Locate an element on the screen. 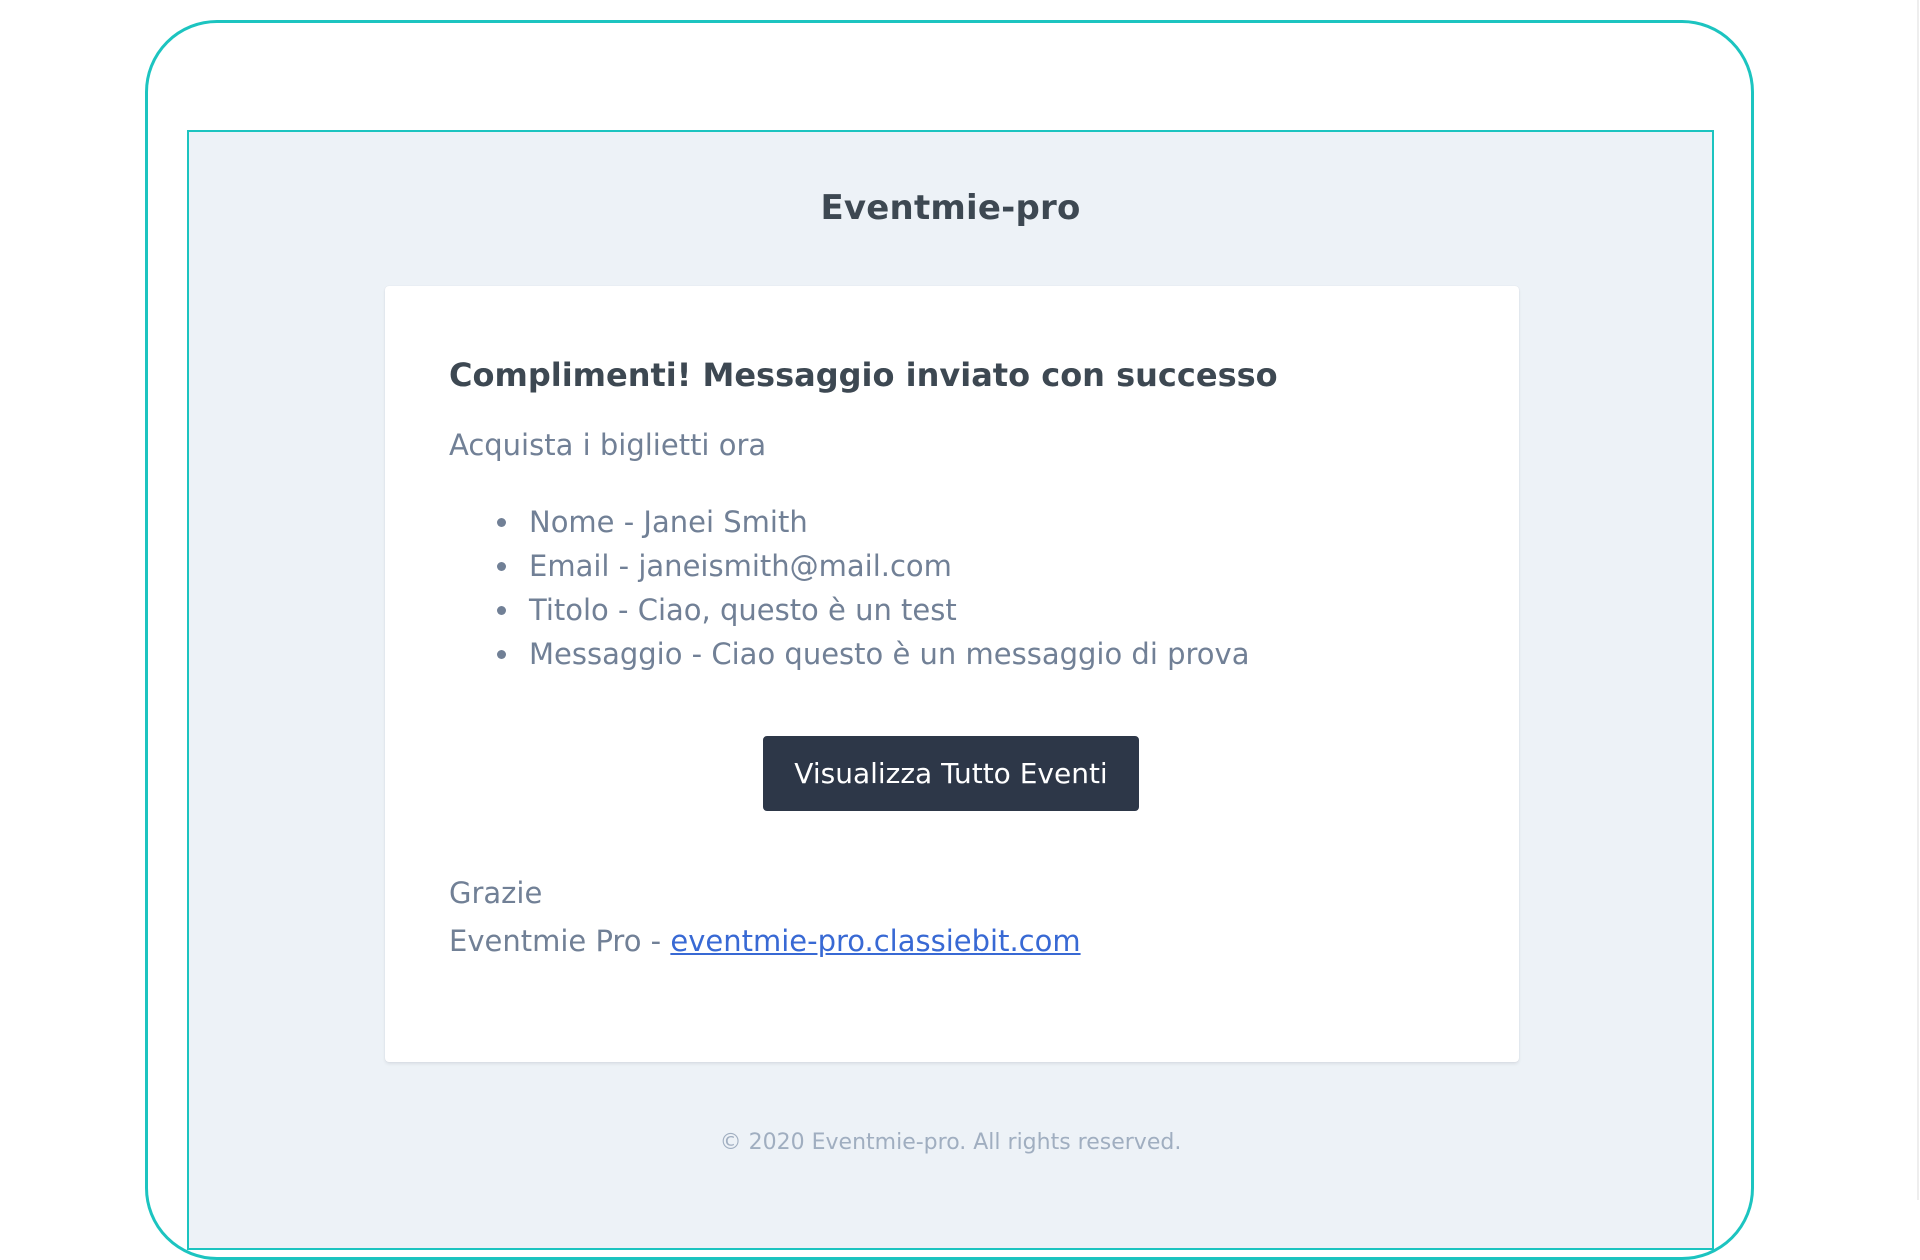 Image resolution: width=1920 pixels, height=1260 pixels. email-intro: Acquista i biglietti ora is located at coordinates (608, 445).